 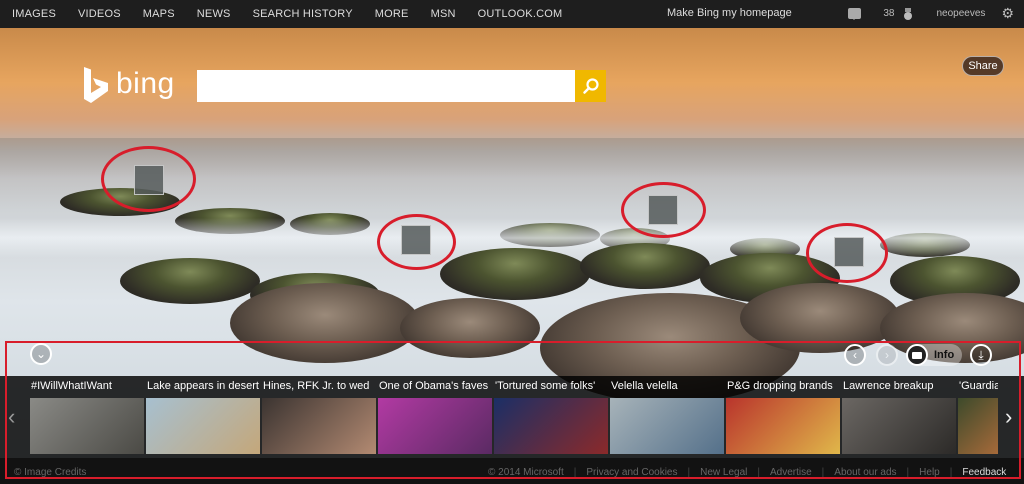 What do you see at coordinates (983, 66) in the screenshot?
I see `share-button: Share` at bounding box center [983, 66].